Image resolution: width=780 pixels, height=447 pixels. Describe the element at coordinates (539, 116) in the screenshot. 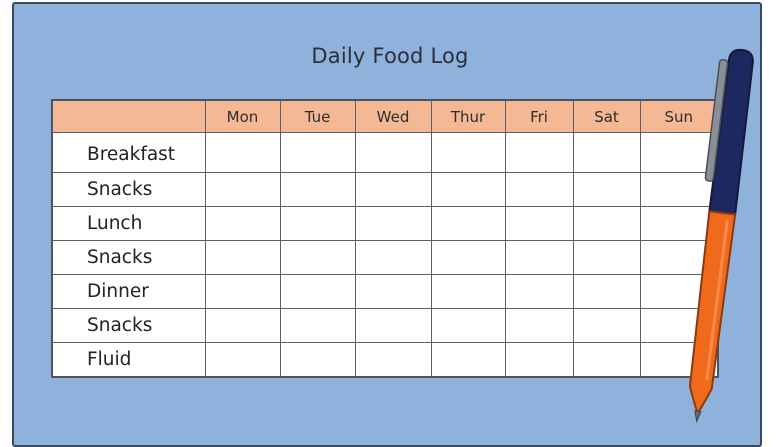

I see `column-header-fri: Fri` at that location.